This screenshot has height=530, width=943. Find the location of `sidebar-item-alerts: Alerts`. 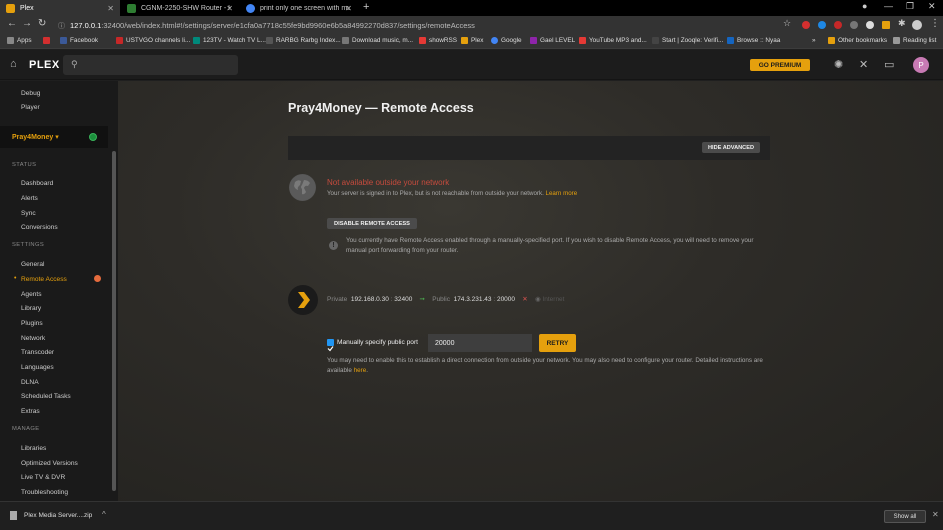

sidebar-item-alerts: Alerts is located at coordinates (29, 198).